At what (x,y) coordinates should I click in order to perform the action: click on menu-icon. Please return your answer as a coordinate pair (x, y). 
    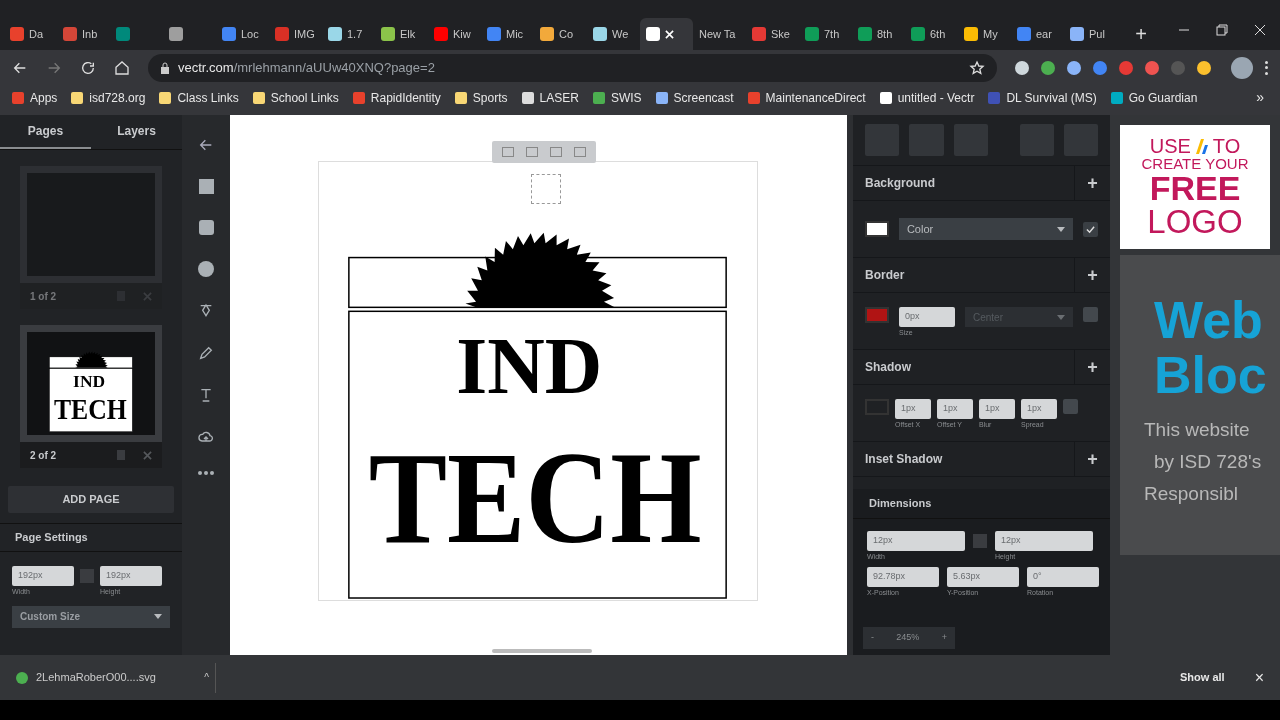
    Looking at the image, I should click on (1266, 67).